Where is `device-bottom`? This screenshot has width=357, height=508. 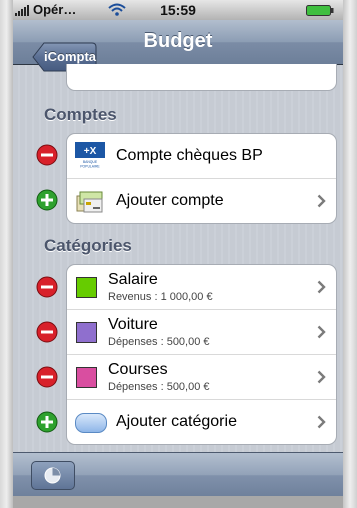 device-bottom is located at coordinates (178, 502).